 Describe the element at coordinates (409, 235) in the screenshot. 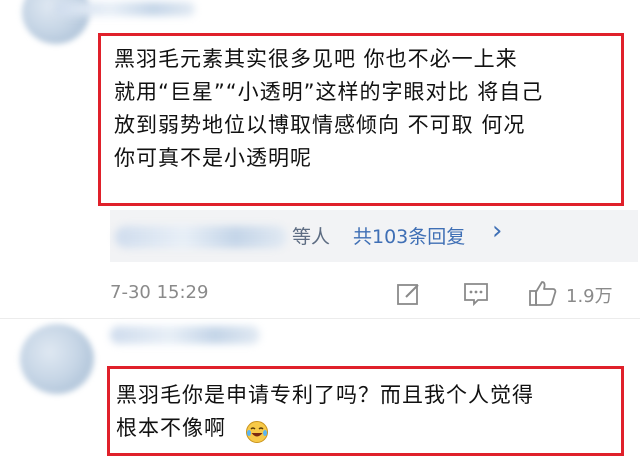

I see `reply-count-link: 共103条回复` at that location.